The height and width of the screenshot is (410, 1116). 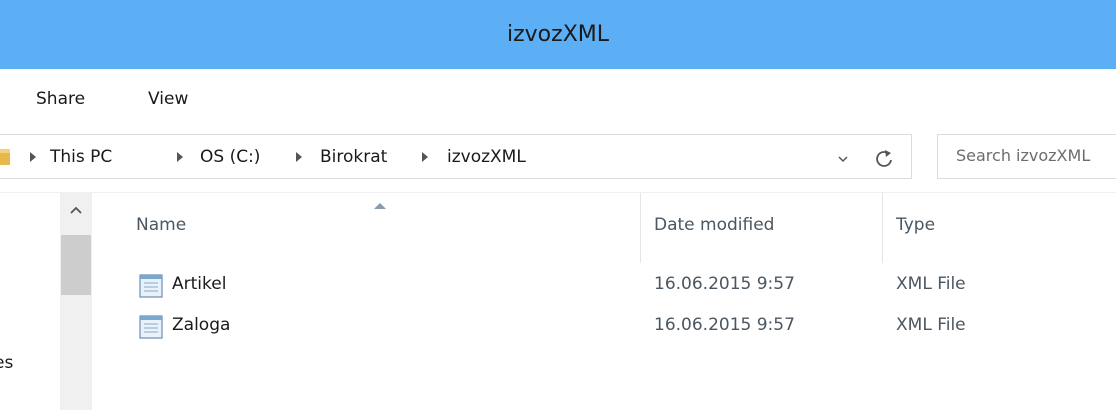 I want to click on search-box, so click(x=1026, y=156).